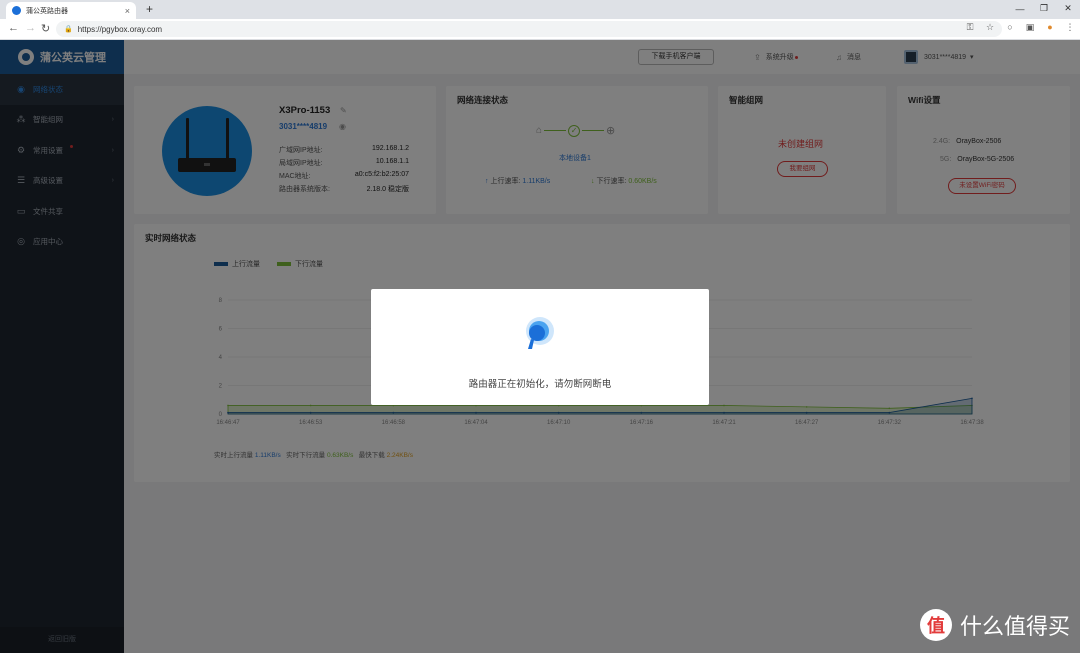 The width and height of the screenshot is (1080, 653). I want to click on forward-icon: →, so click(30, 28).